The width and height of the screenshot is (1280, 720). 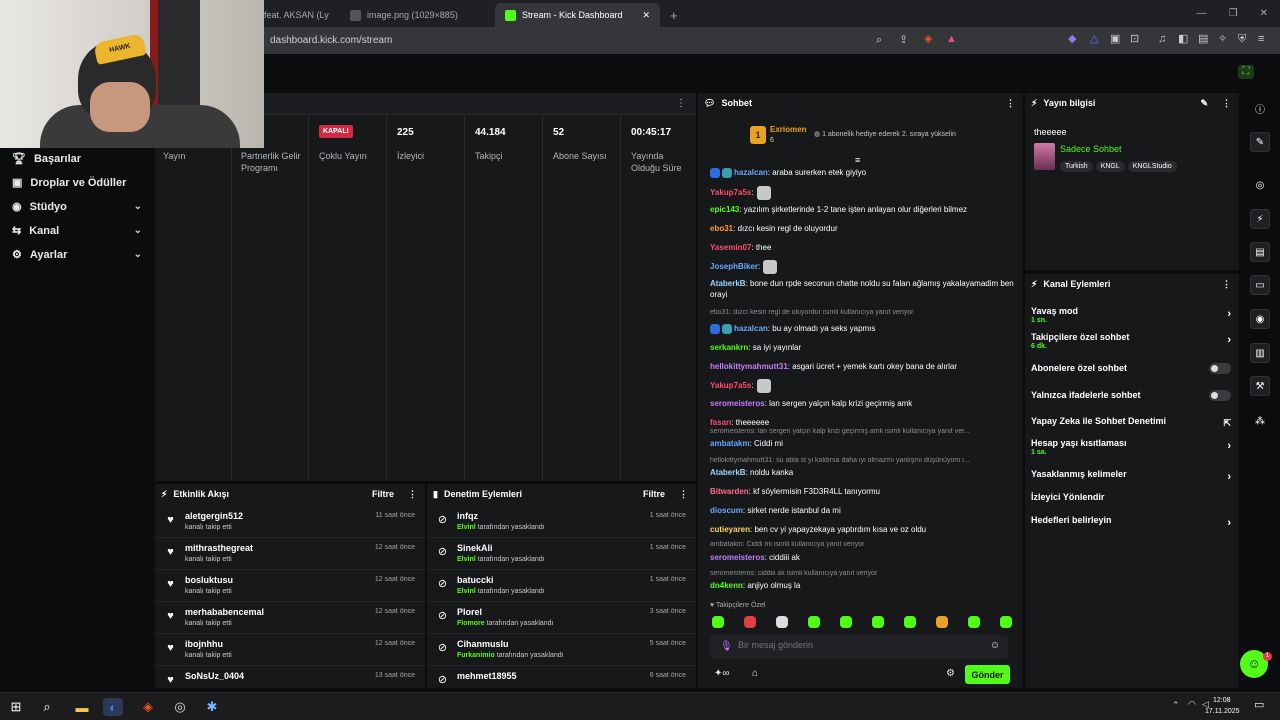 I want to click on emoji-icon: ☺, so click(x=995, y=645).